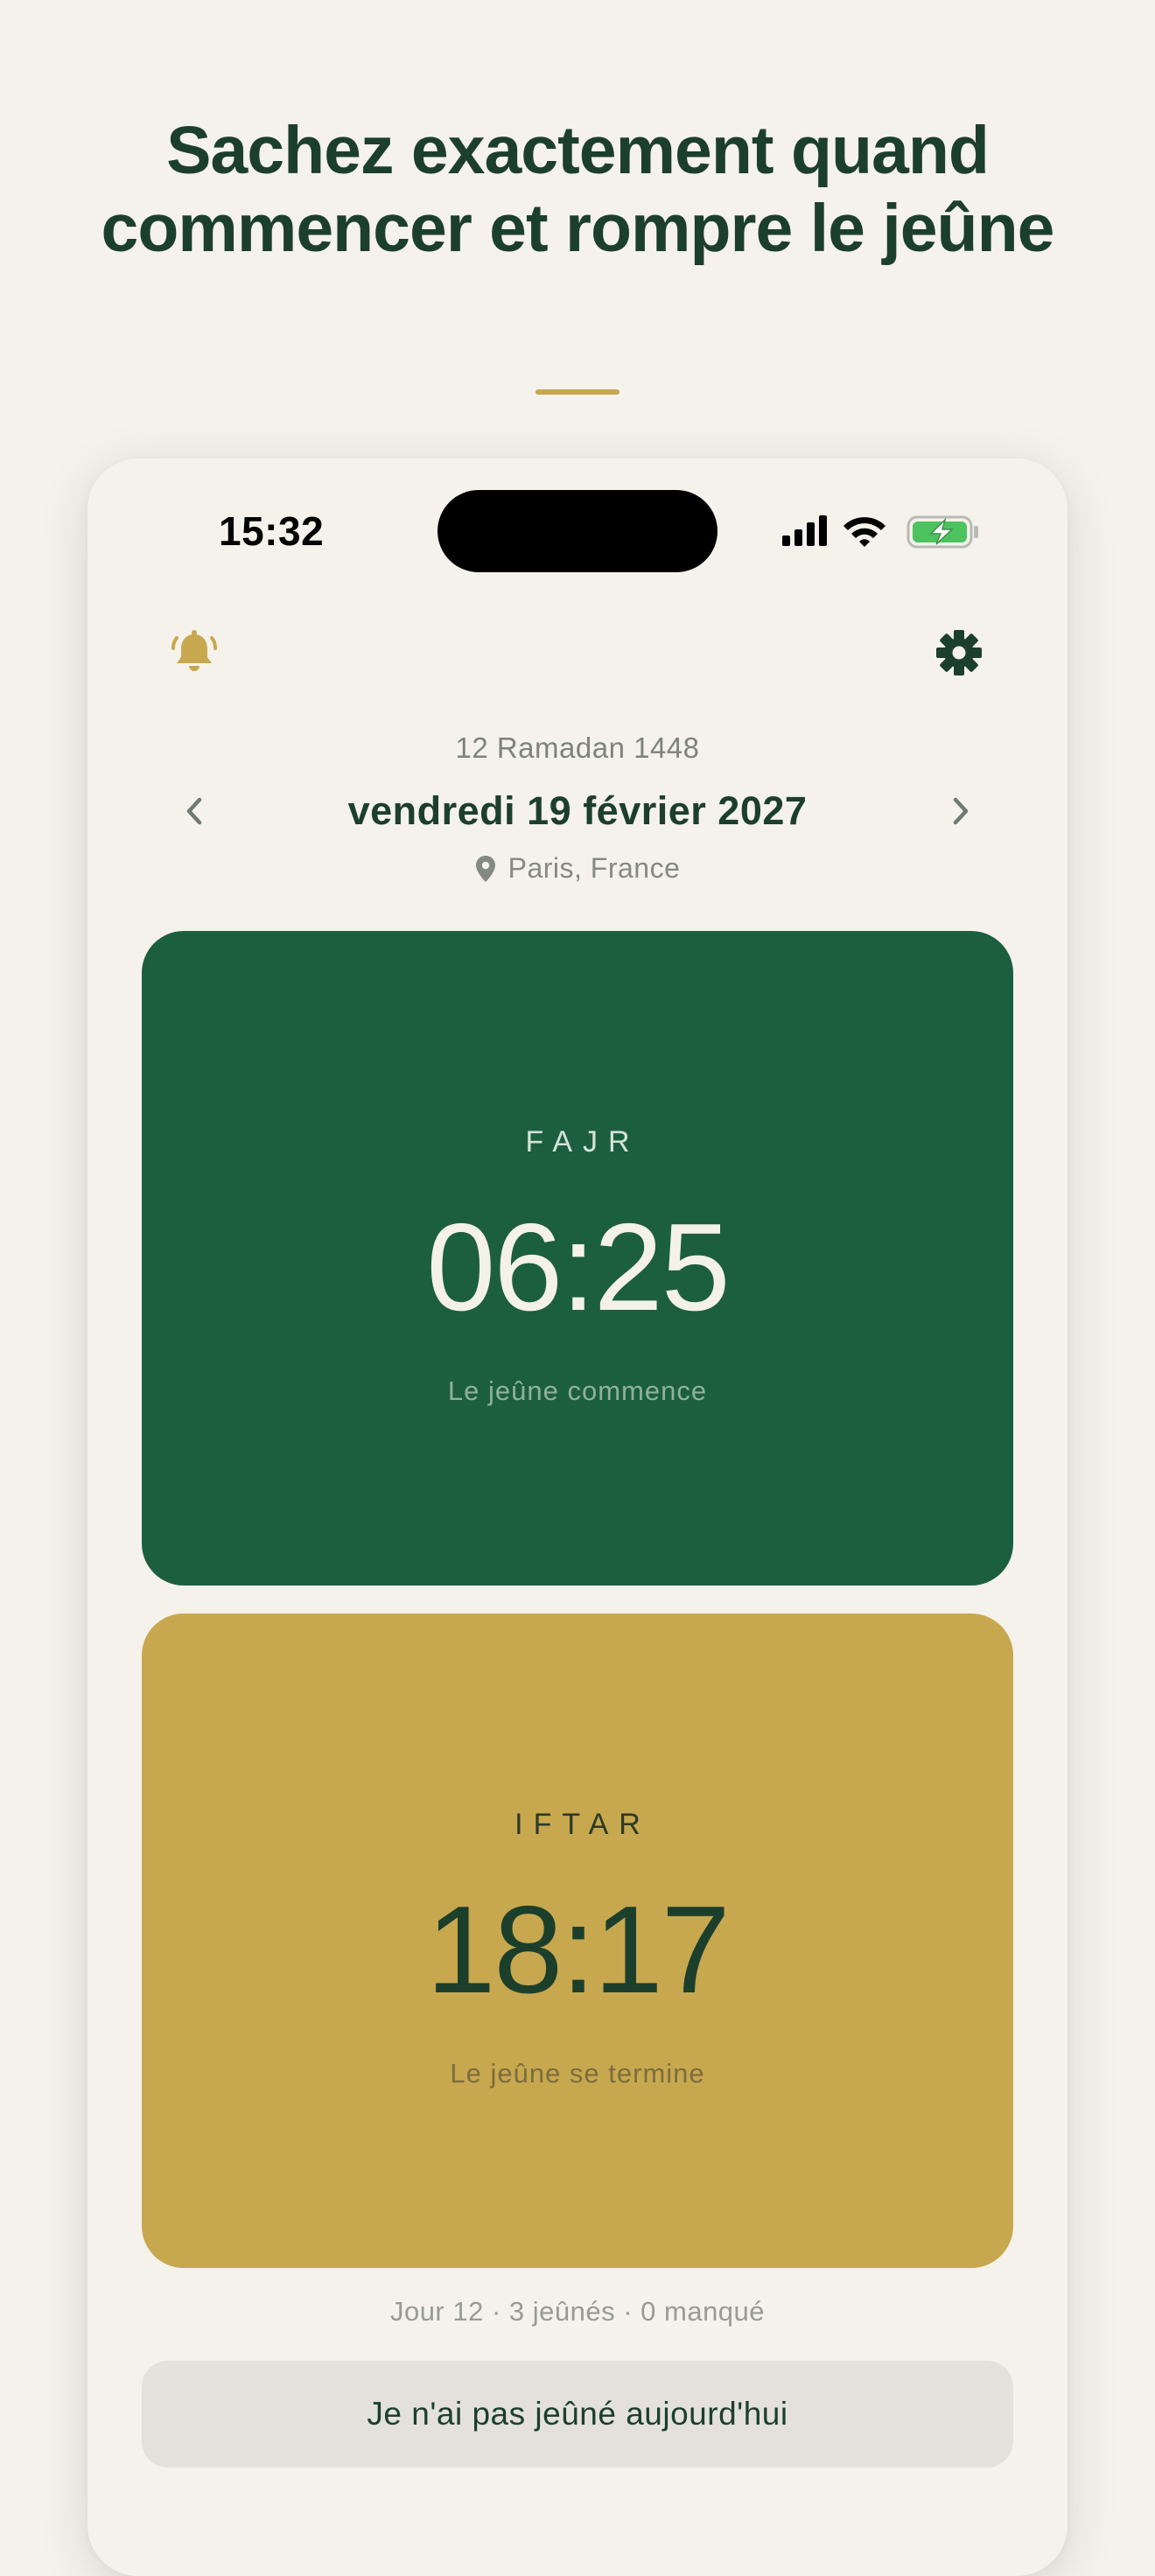 The image size is (1155, 2576). Describe the element at coordinates (578, 1267) in the screenshot. I see `fajr-time: 06:25` at that location.